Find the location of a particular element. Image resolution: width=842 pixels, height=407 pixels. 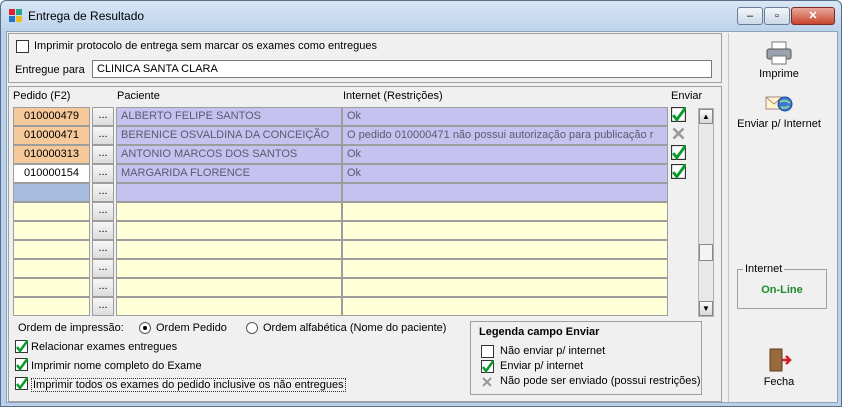

paciente-cell: ALBERTO FELIPE SANTOS is located at coordinates (229, 116).